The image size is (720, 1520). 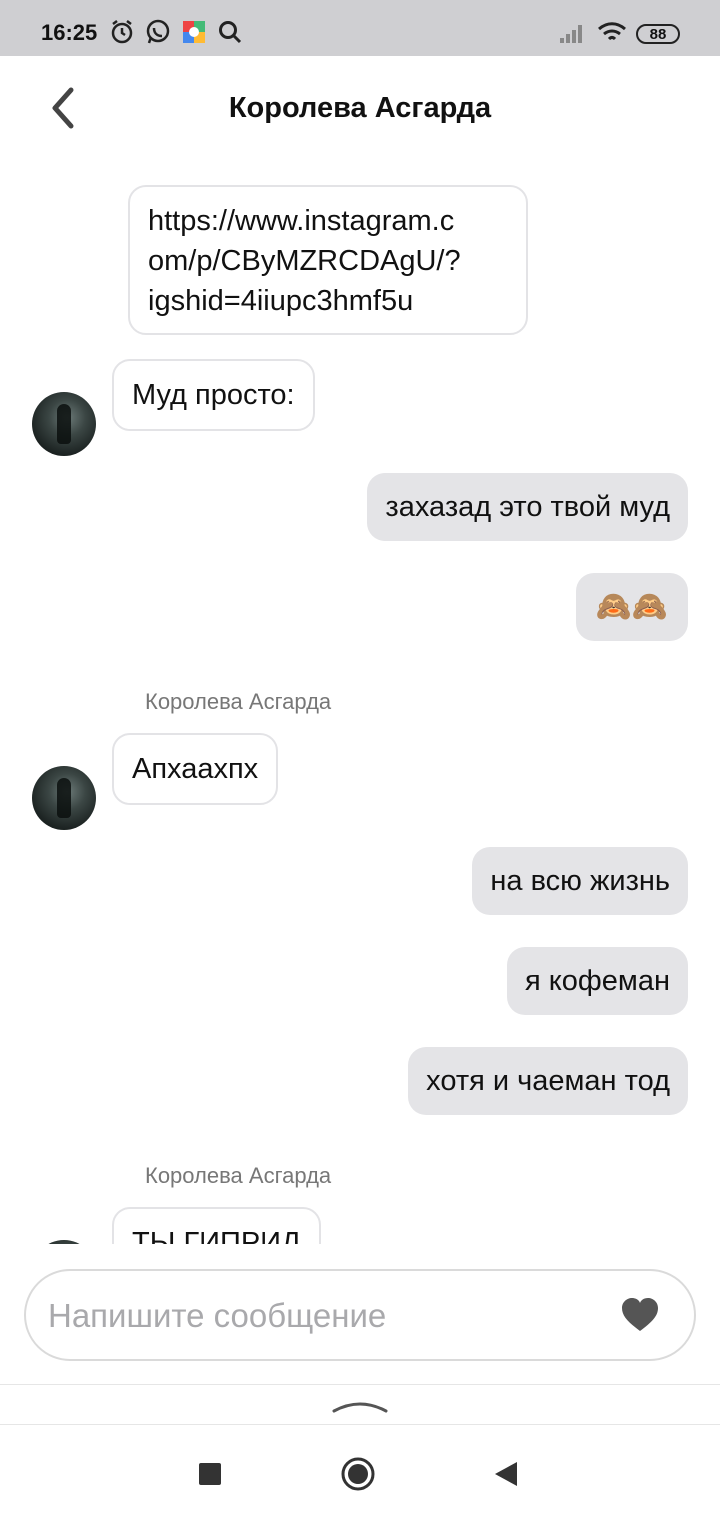 What do you see at coordinates (281, 301) in the screenshot?
I see `message-text-line: igshid=4iiupc3hmf5u` at bounding box center [281, 301].